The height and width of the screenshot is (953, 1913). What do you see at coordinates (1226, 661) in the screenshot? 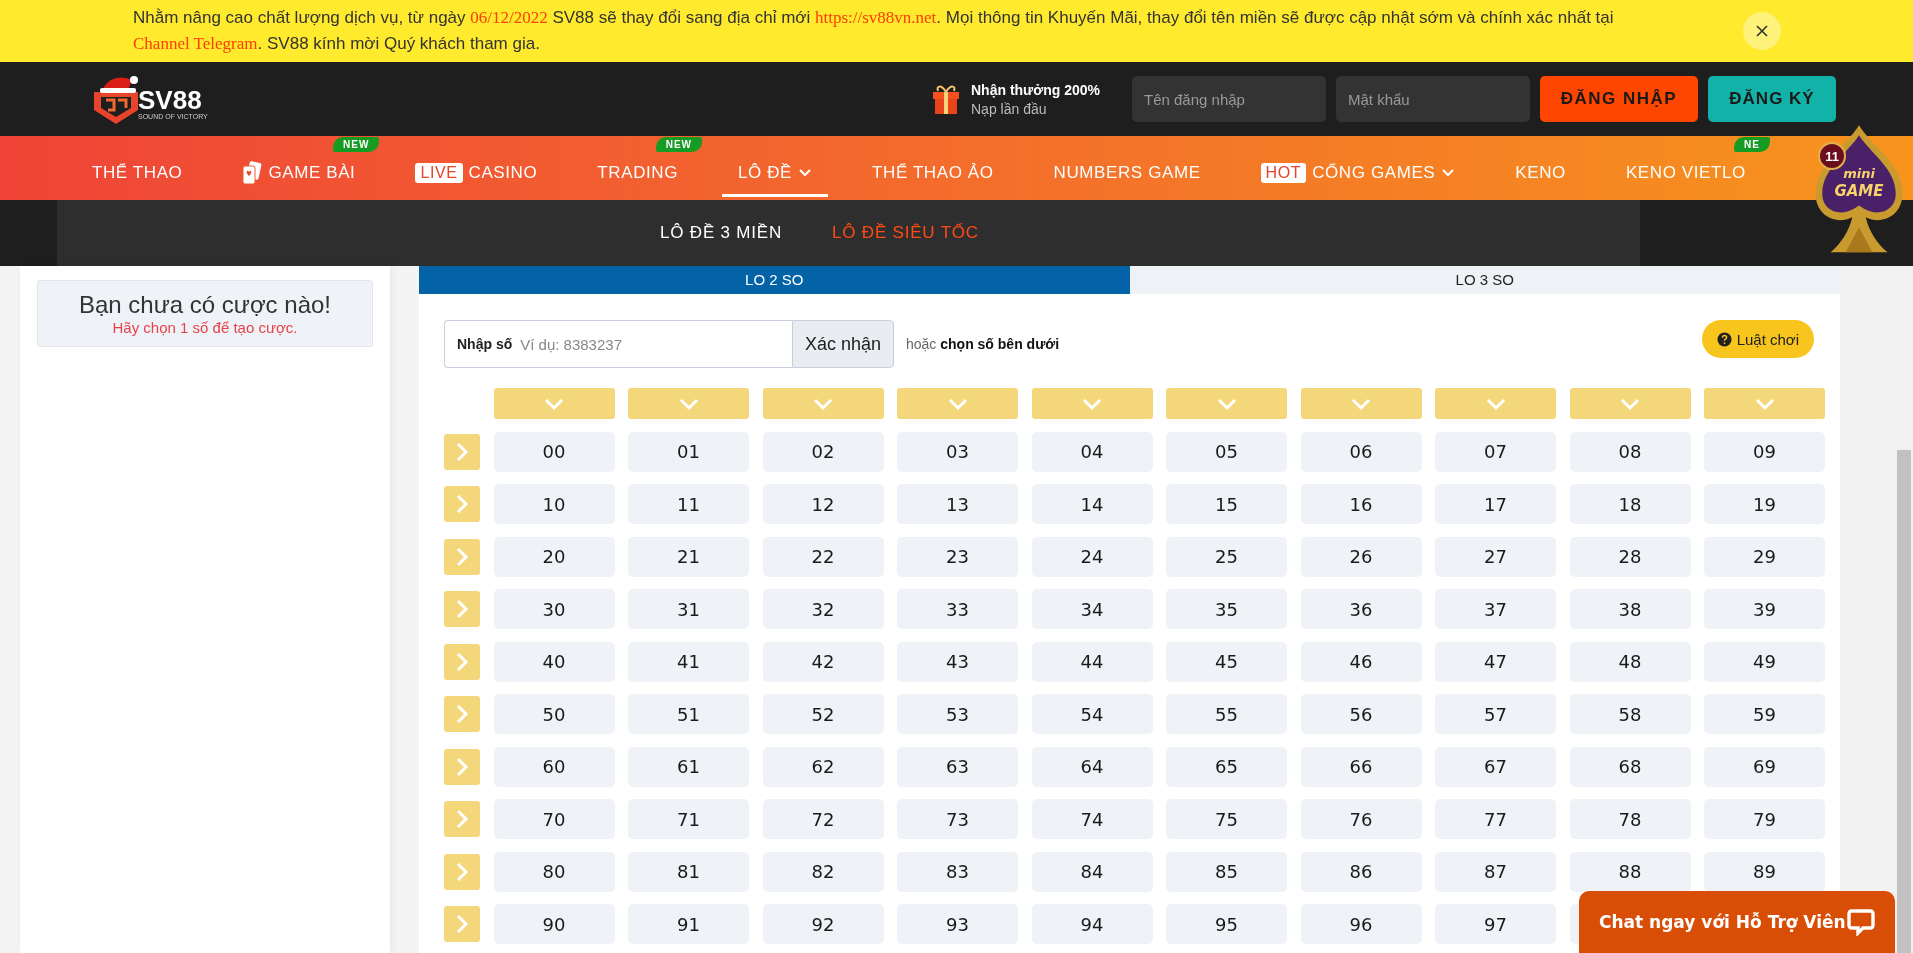
I see `number-cell: 45` at bounding box center [1226, 661].